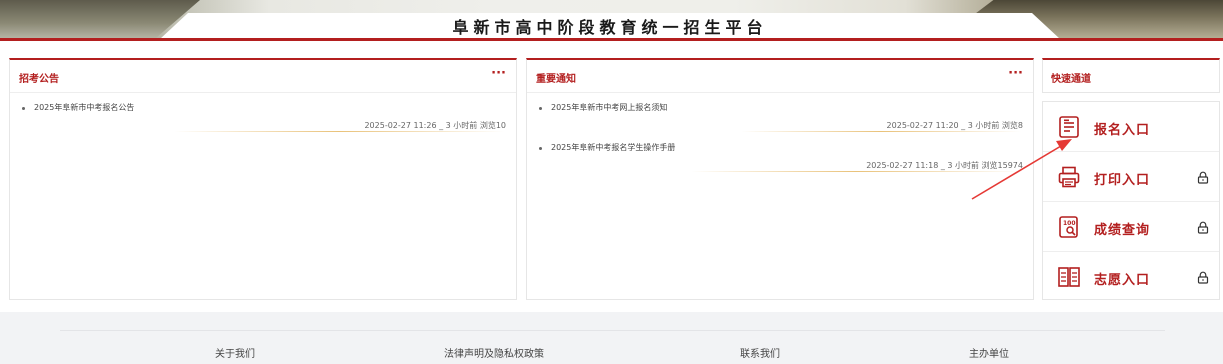 Image resolution: width=1223 pixels, height=364 pixels. Describe the element at coordinates (235, 352) in the screenshot. I see `footer-link-about: 关于我们` at that location.